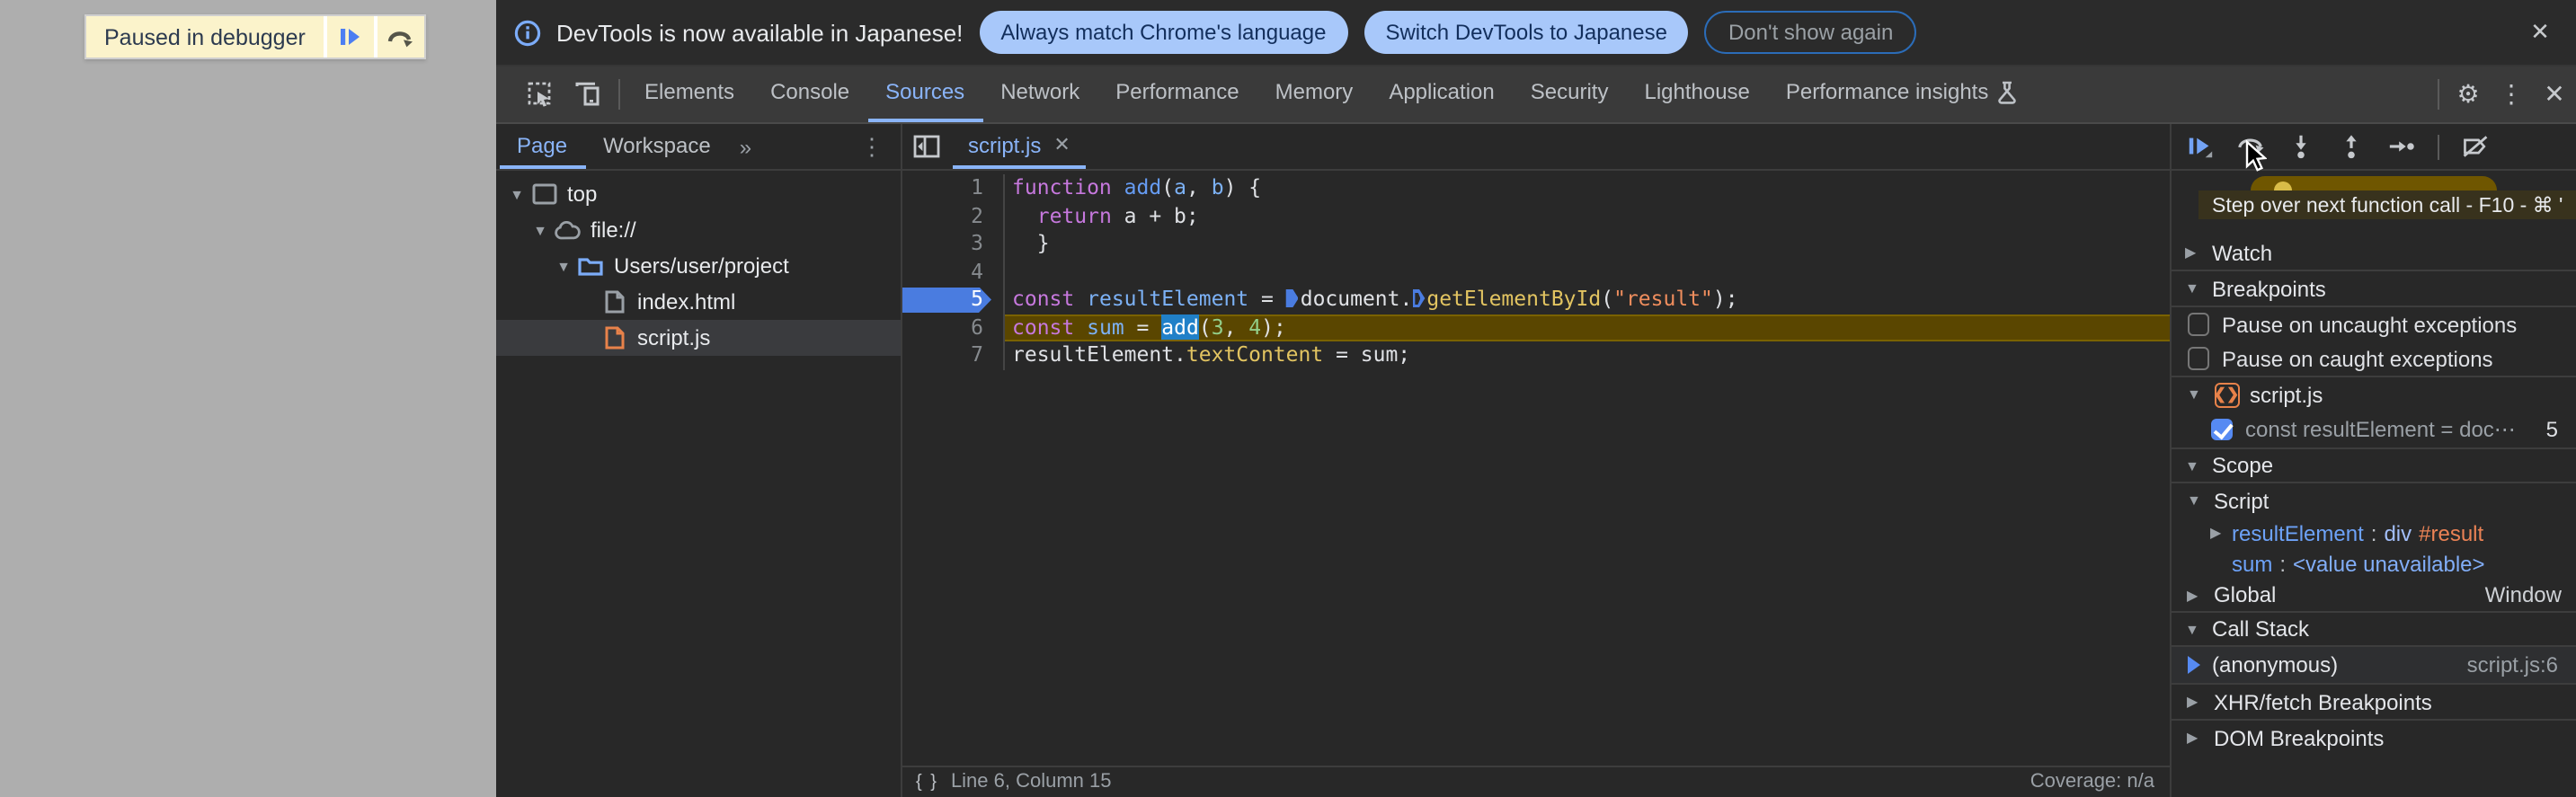 This screenshot has height=797, width=2576. I want to click on scope-variable-sum: sum: <value unavailable>, so click(2373, 563).